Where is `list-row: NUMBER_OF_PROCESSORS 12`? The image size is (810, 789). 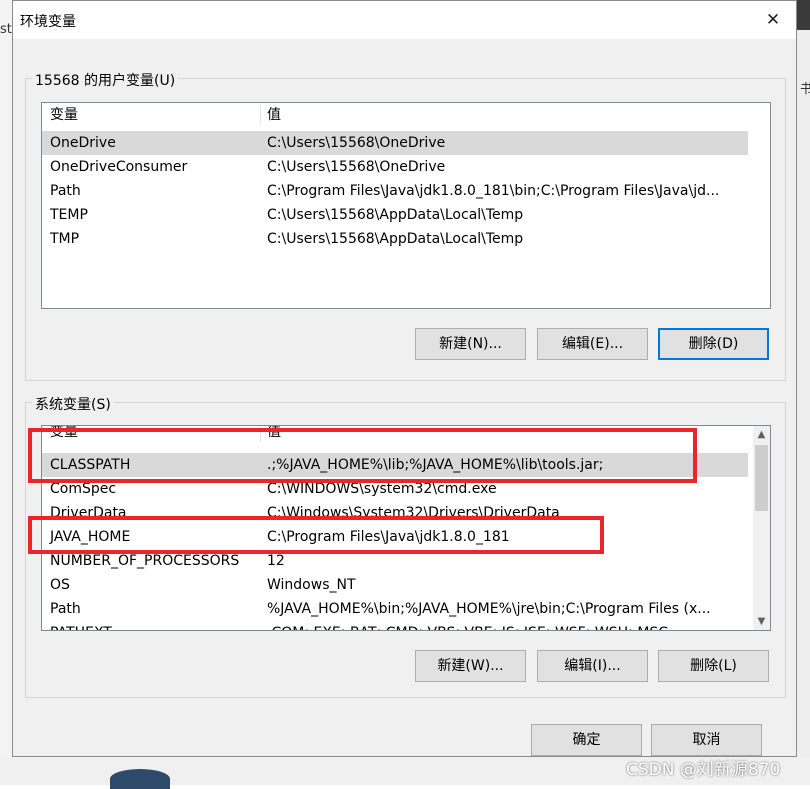
list-row: NUMBER_OF_PROCESSORS 12 is located at coordinates (395, 561).